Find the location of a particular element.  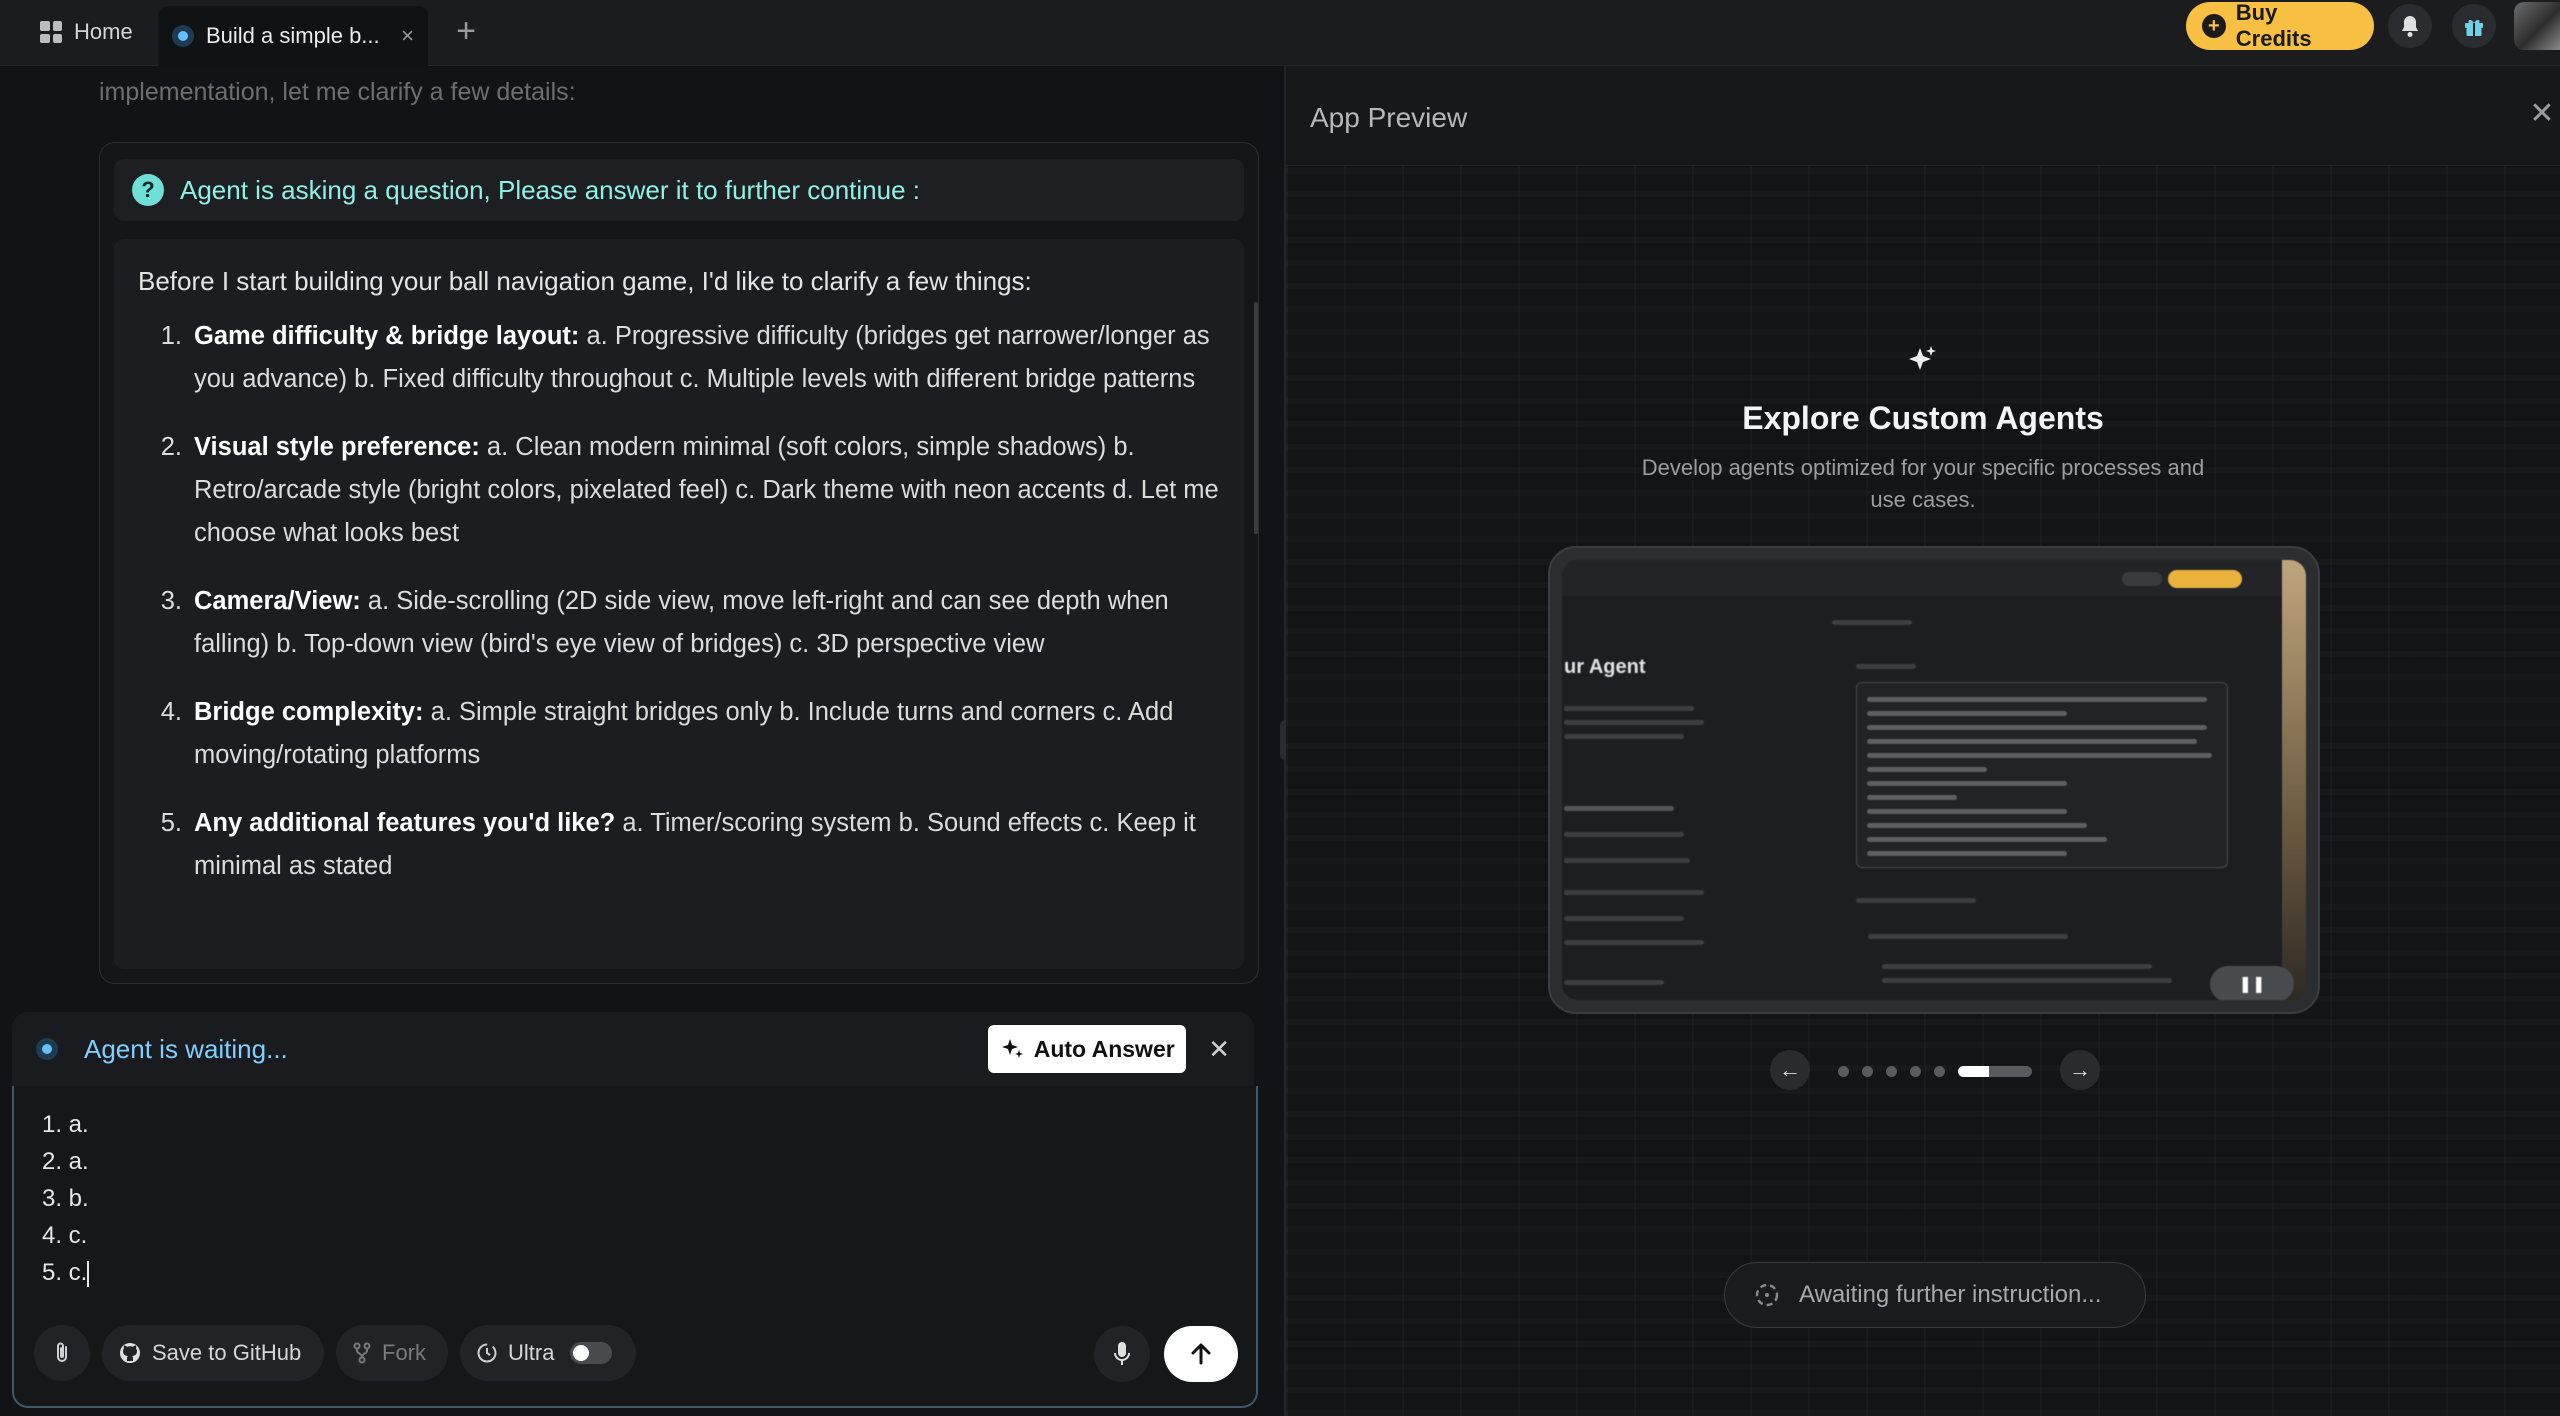

tab-home: Home is located at coordinates (86, 32).